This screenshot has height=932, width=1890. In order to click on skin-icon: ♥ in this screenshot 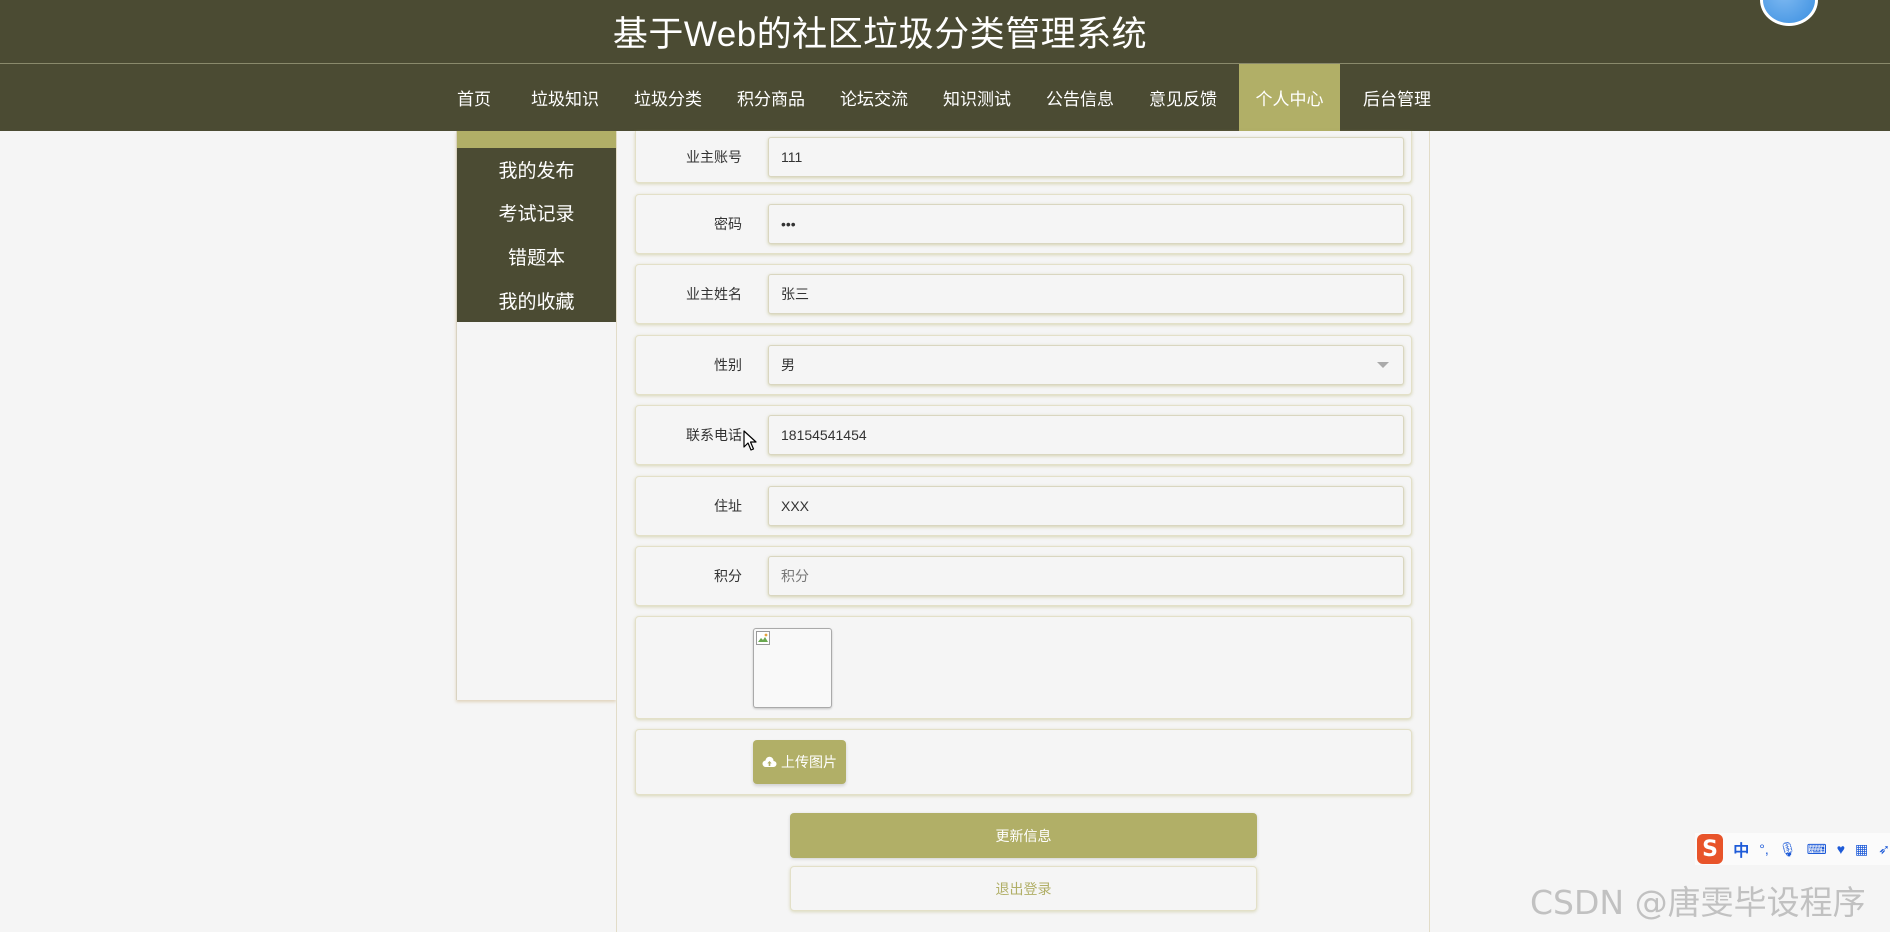, I will do `click(1841, 849)`.